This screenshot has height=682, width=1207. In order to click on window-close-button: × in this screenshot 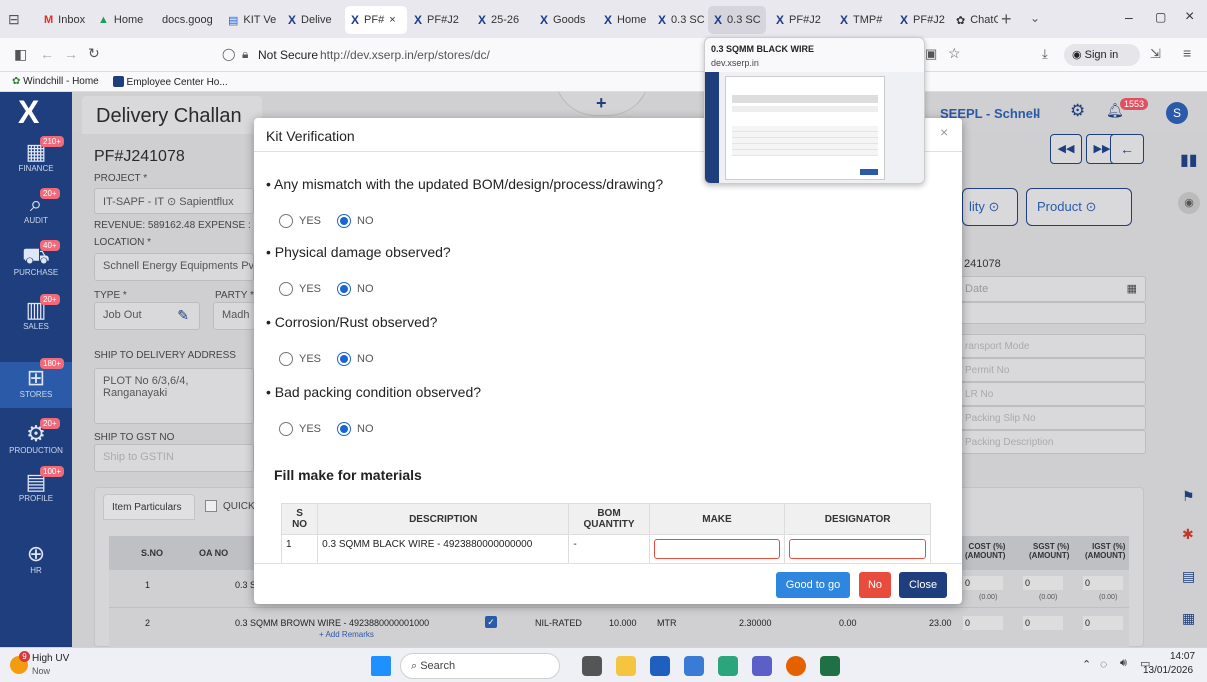, I will do `click(1189, 17)`.